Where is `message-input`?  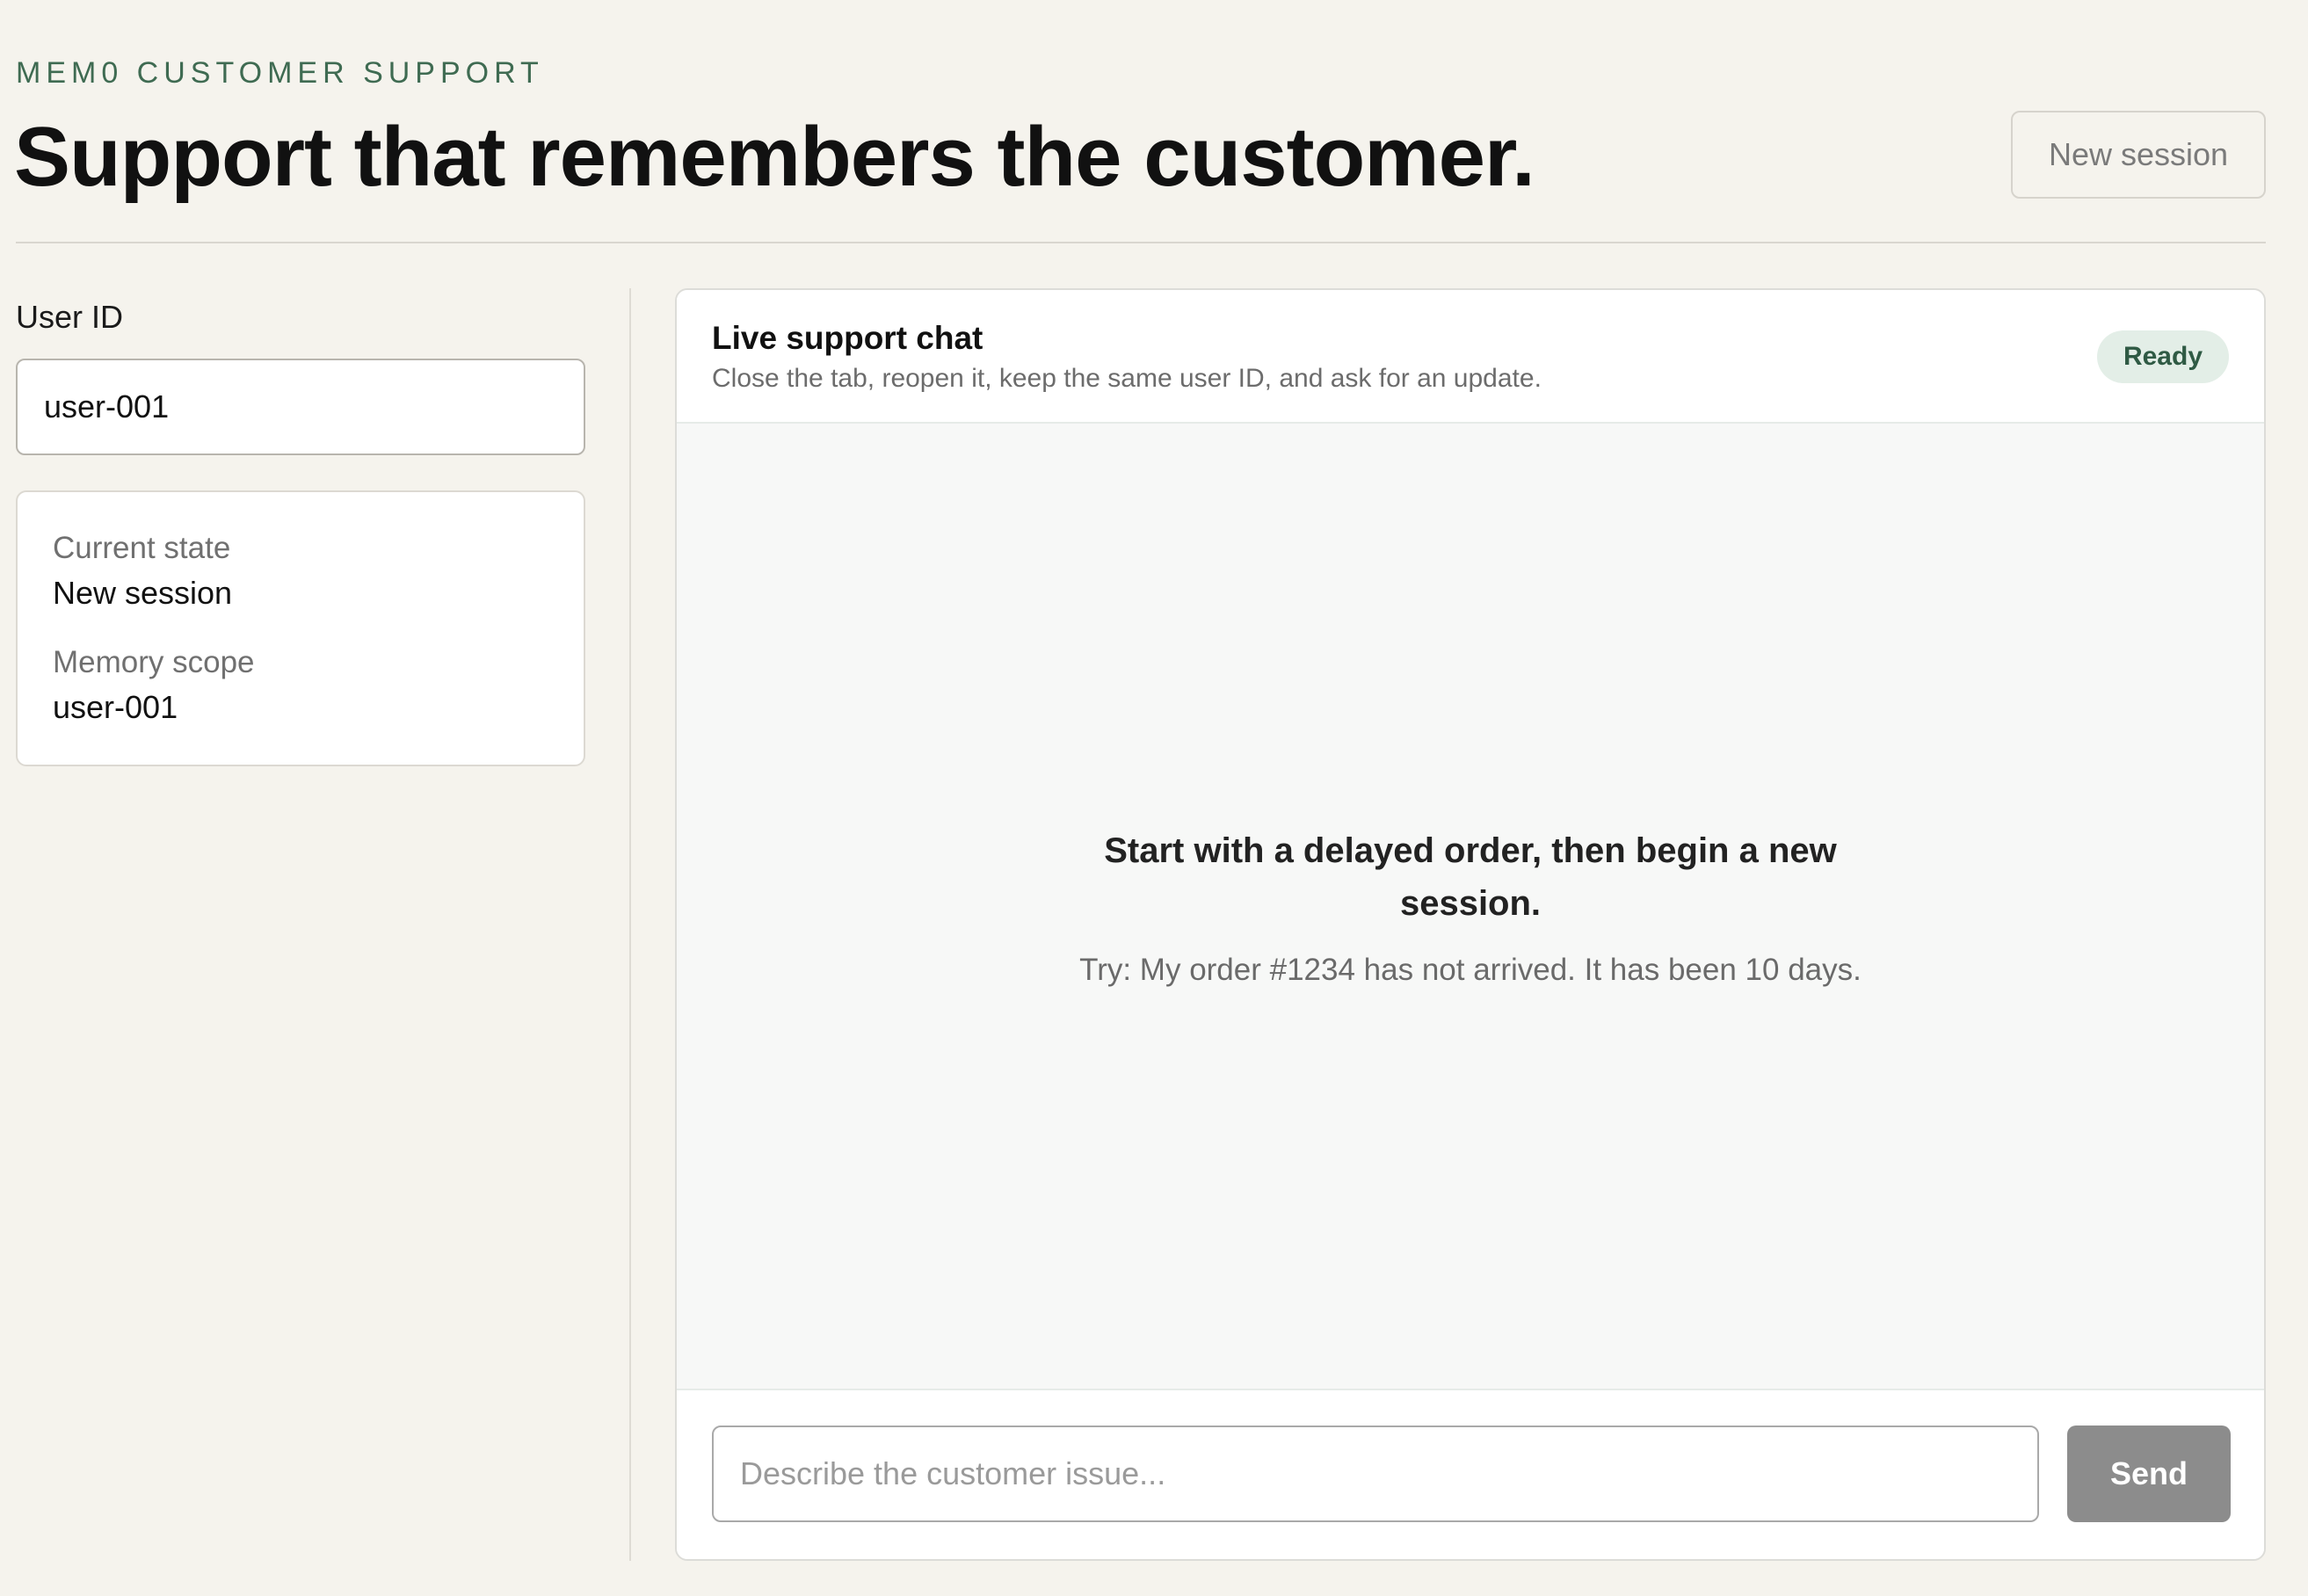 message-input is located at coordinates (1375, 1474).